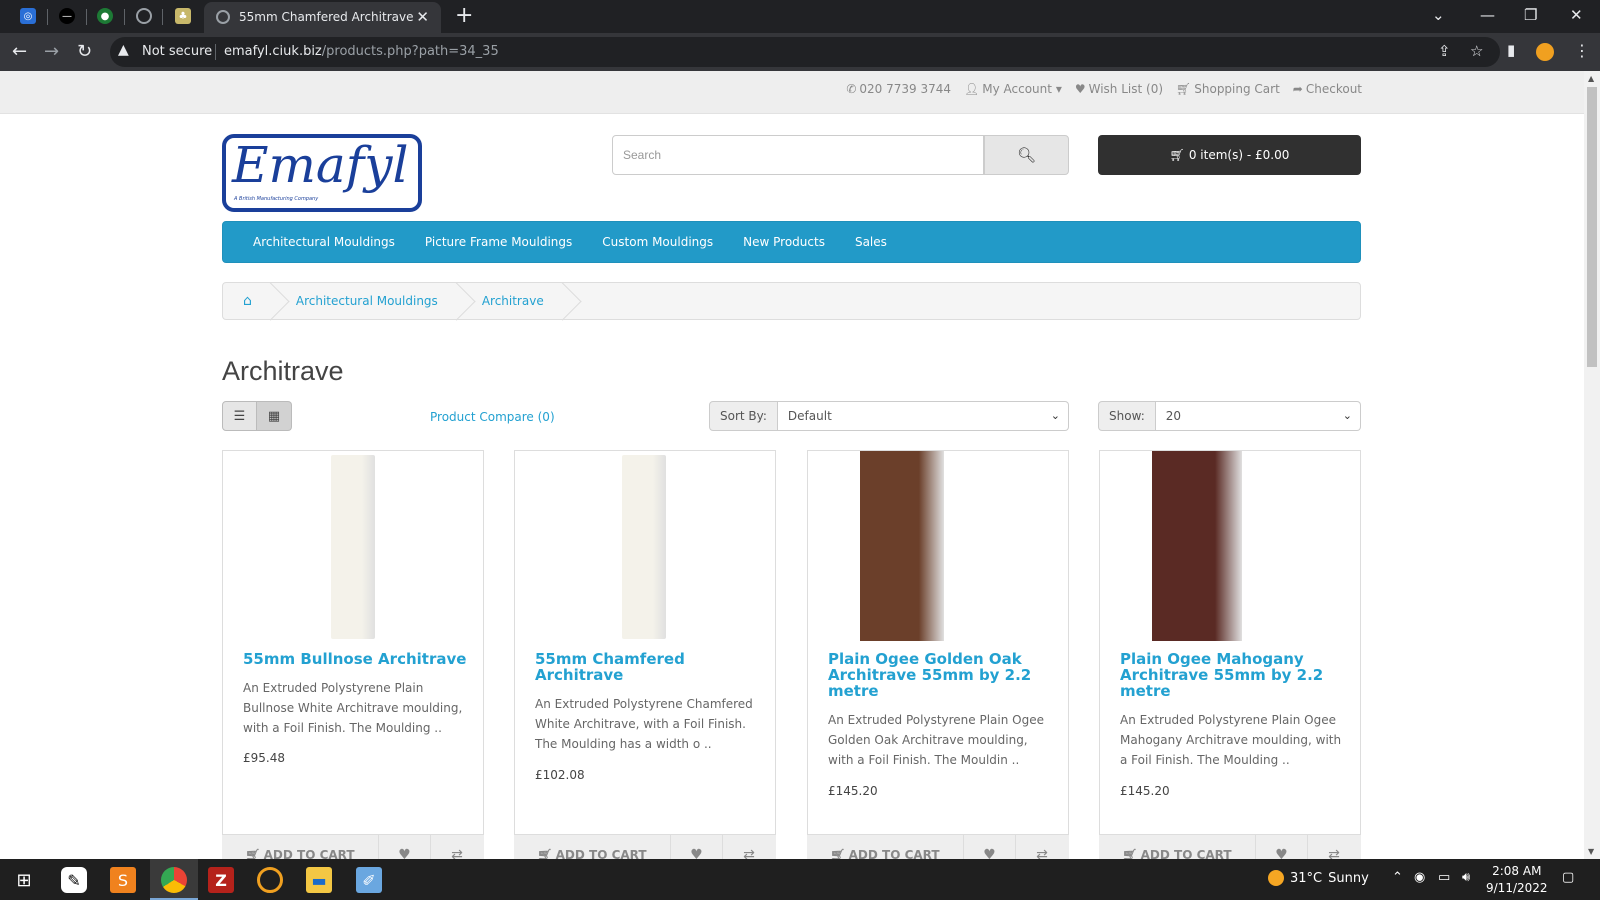  Describe the element at coordinates (1055, 415) in the screenshot. I see `chevron-down-icon: ⌄` at that location.